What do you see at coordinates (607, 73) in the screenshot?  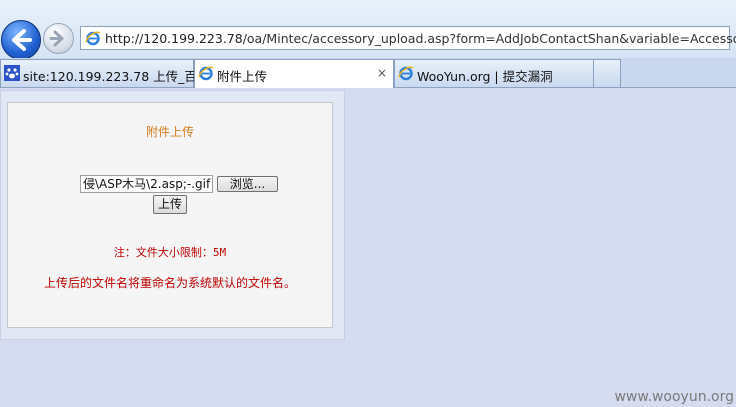 I see `new-tab-button` at bounding box center [607, 73].